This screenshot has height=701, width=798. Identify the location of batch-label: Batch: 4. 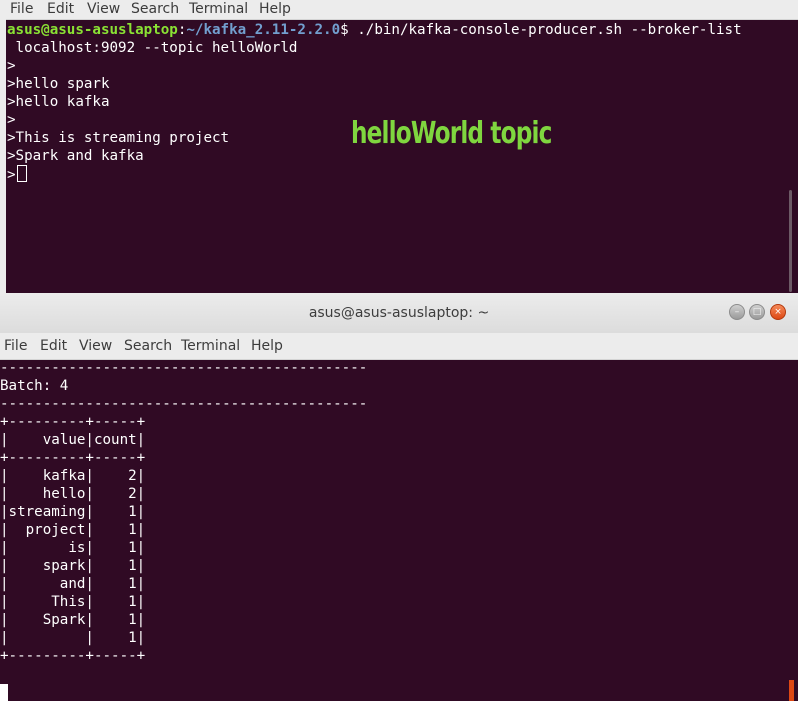
(34, 386).